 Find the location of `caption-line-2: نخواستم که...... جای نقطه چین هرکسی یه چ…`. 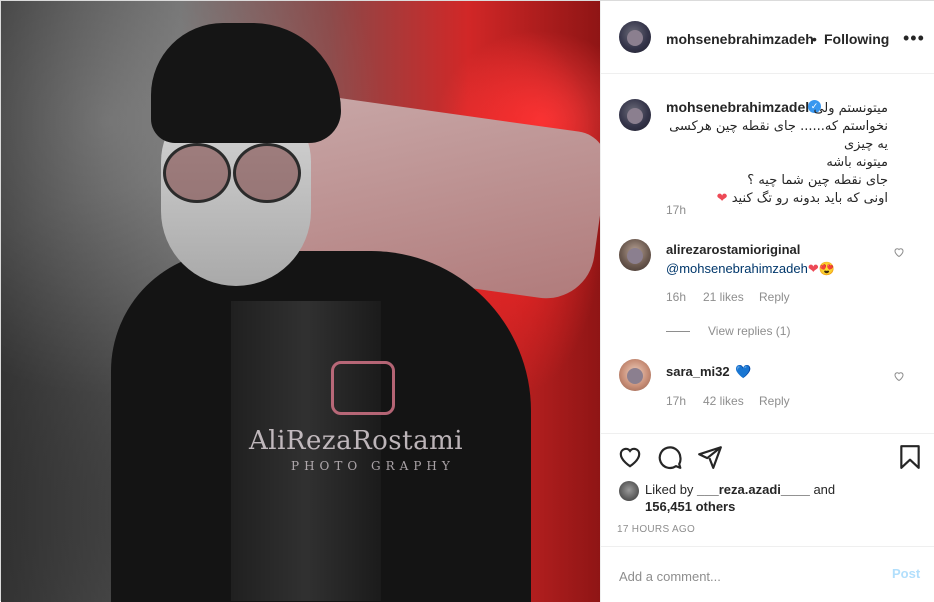

caption-line-2: نخواستم که...... جای نقطه چین هرکسی یه چ… is located at coordinates (778, 135).